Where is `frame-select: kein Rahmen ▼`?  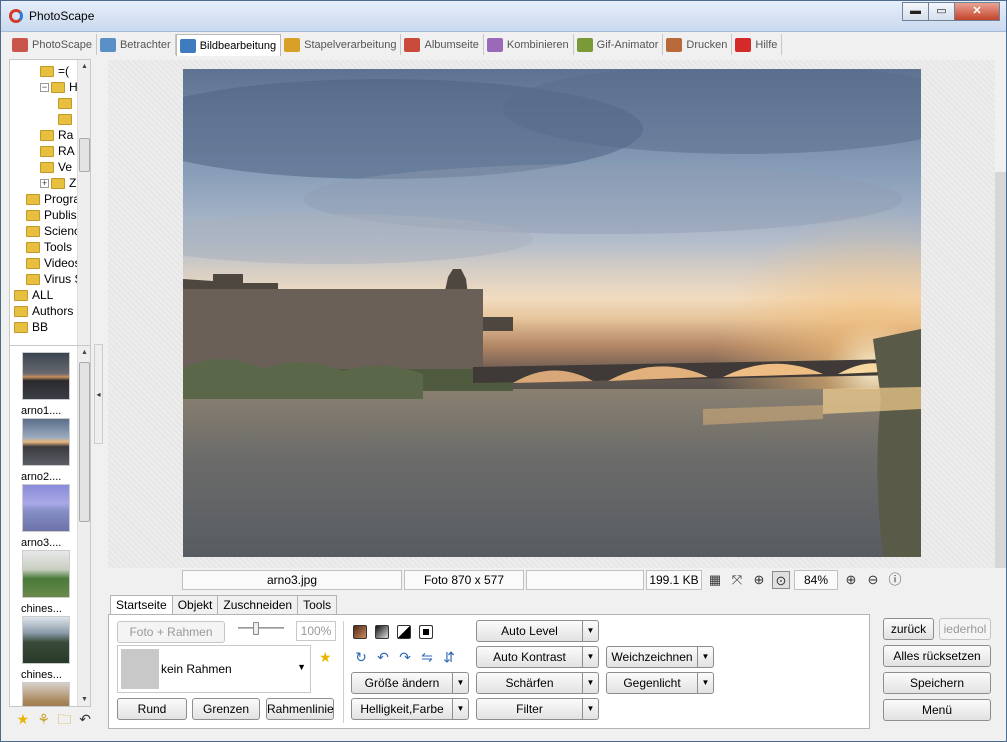
frame-select: kein Rahmen ▼ is located at coordinates (214, 669).